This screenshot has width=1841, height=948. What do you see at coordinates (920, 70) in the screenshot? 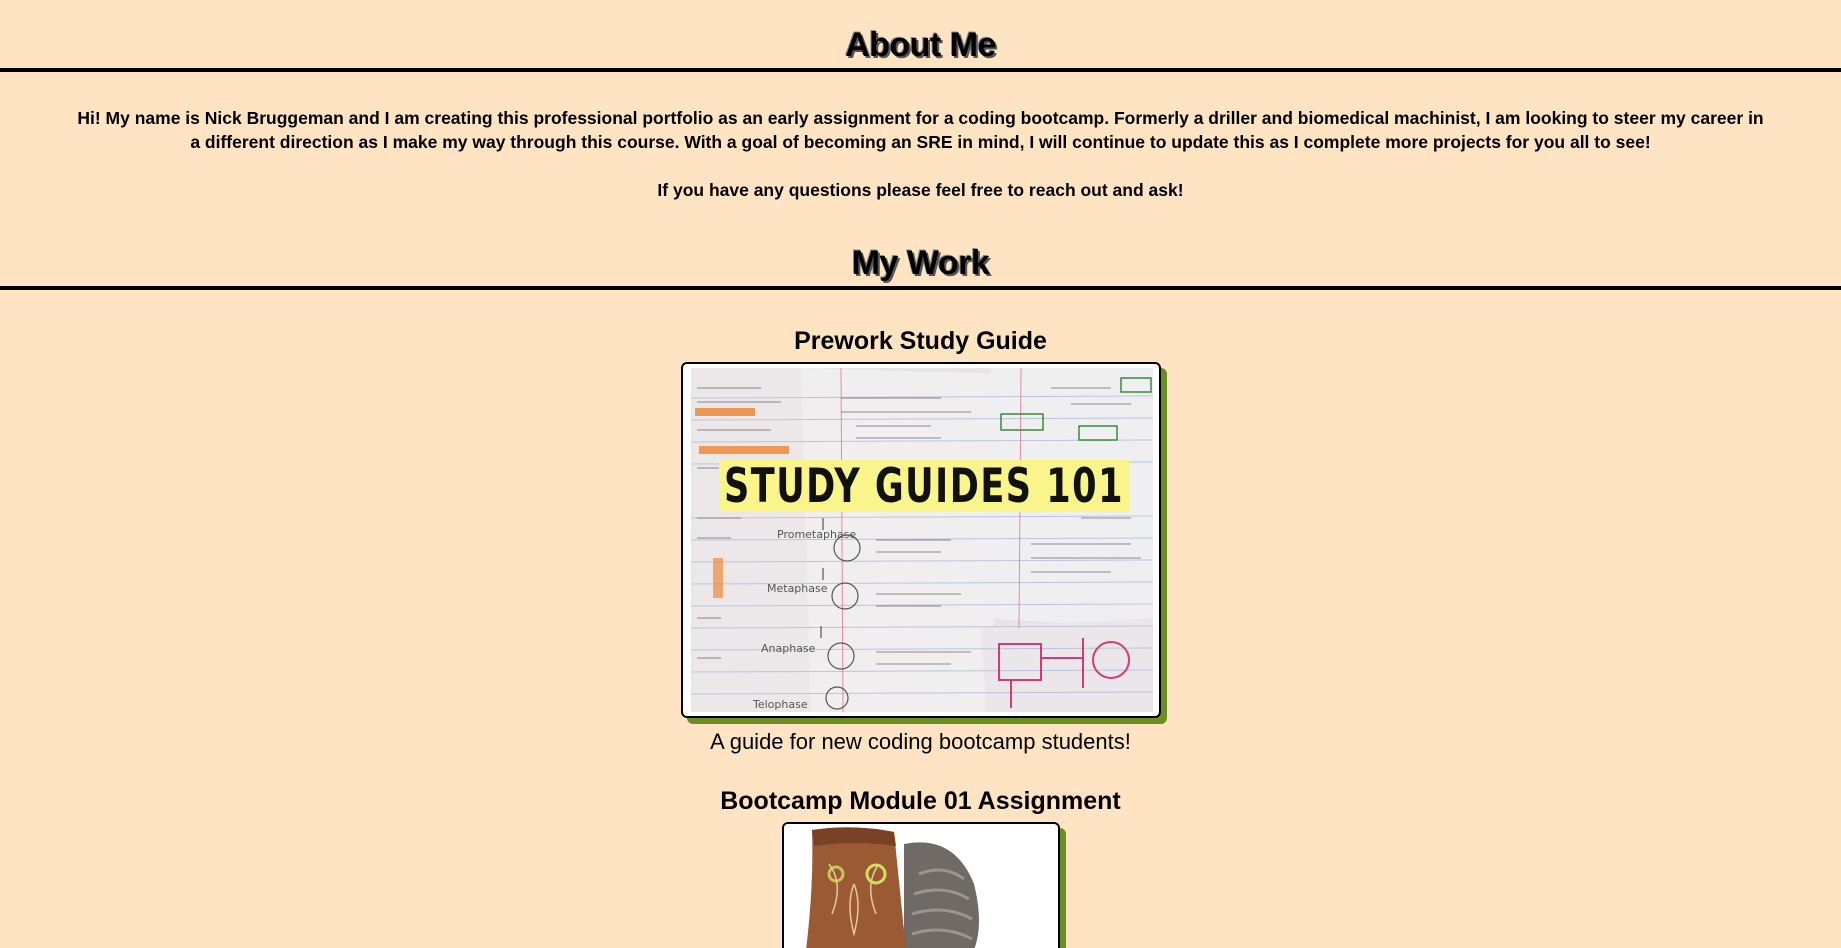
I see `about-divider` at bounding box center [920, 70].